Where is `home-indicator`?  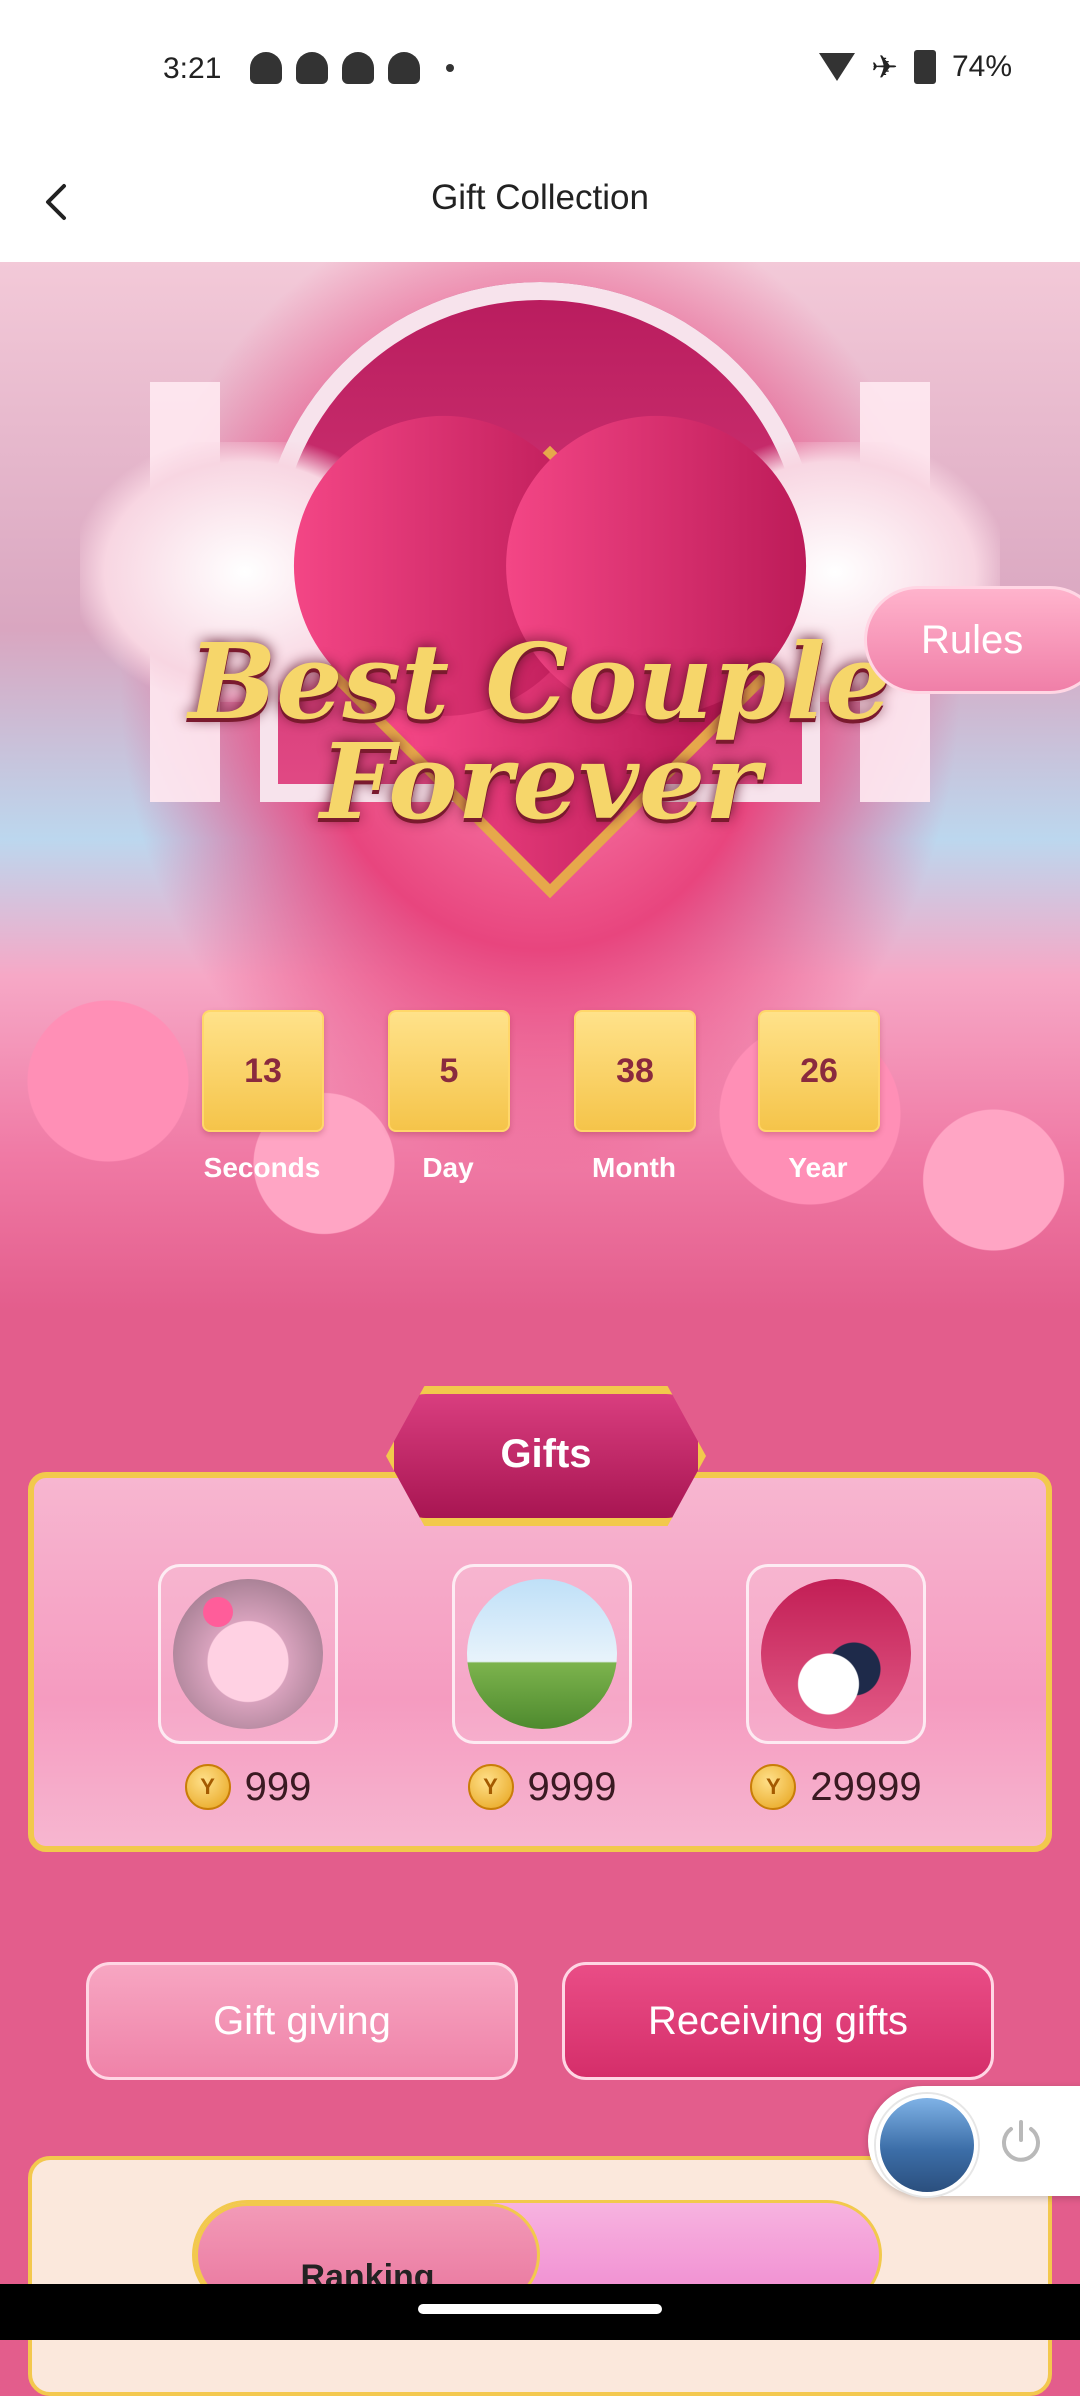
home-indicator is located at coordinates (540, 2309).